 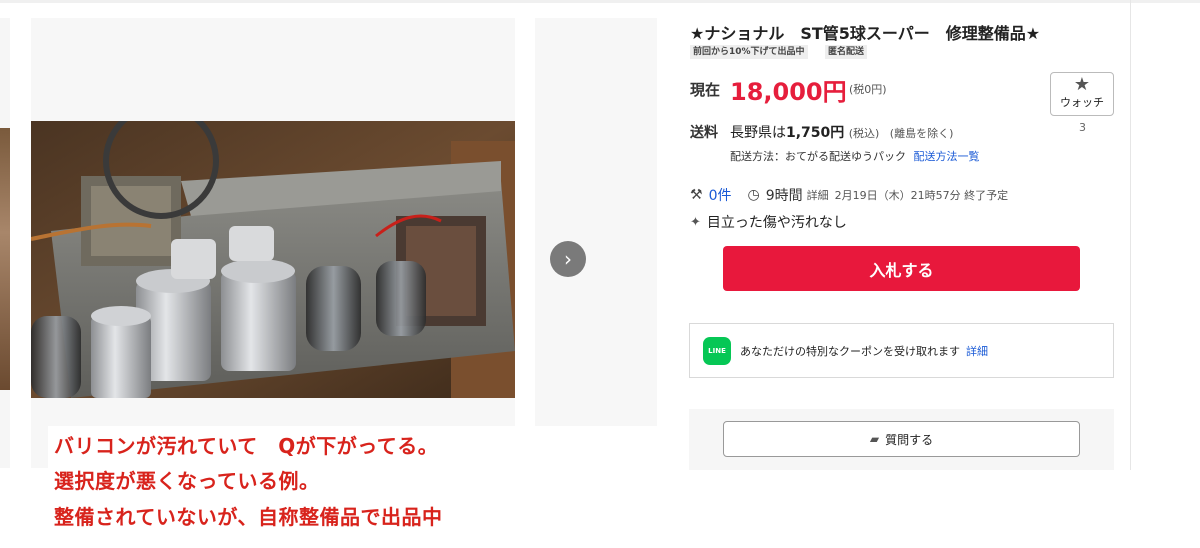 What do you see at coordinates (977, 351) in the screenshot?
I see `coupon-detail-link: 詳細` at bounding box center [977, 351].